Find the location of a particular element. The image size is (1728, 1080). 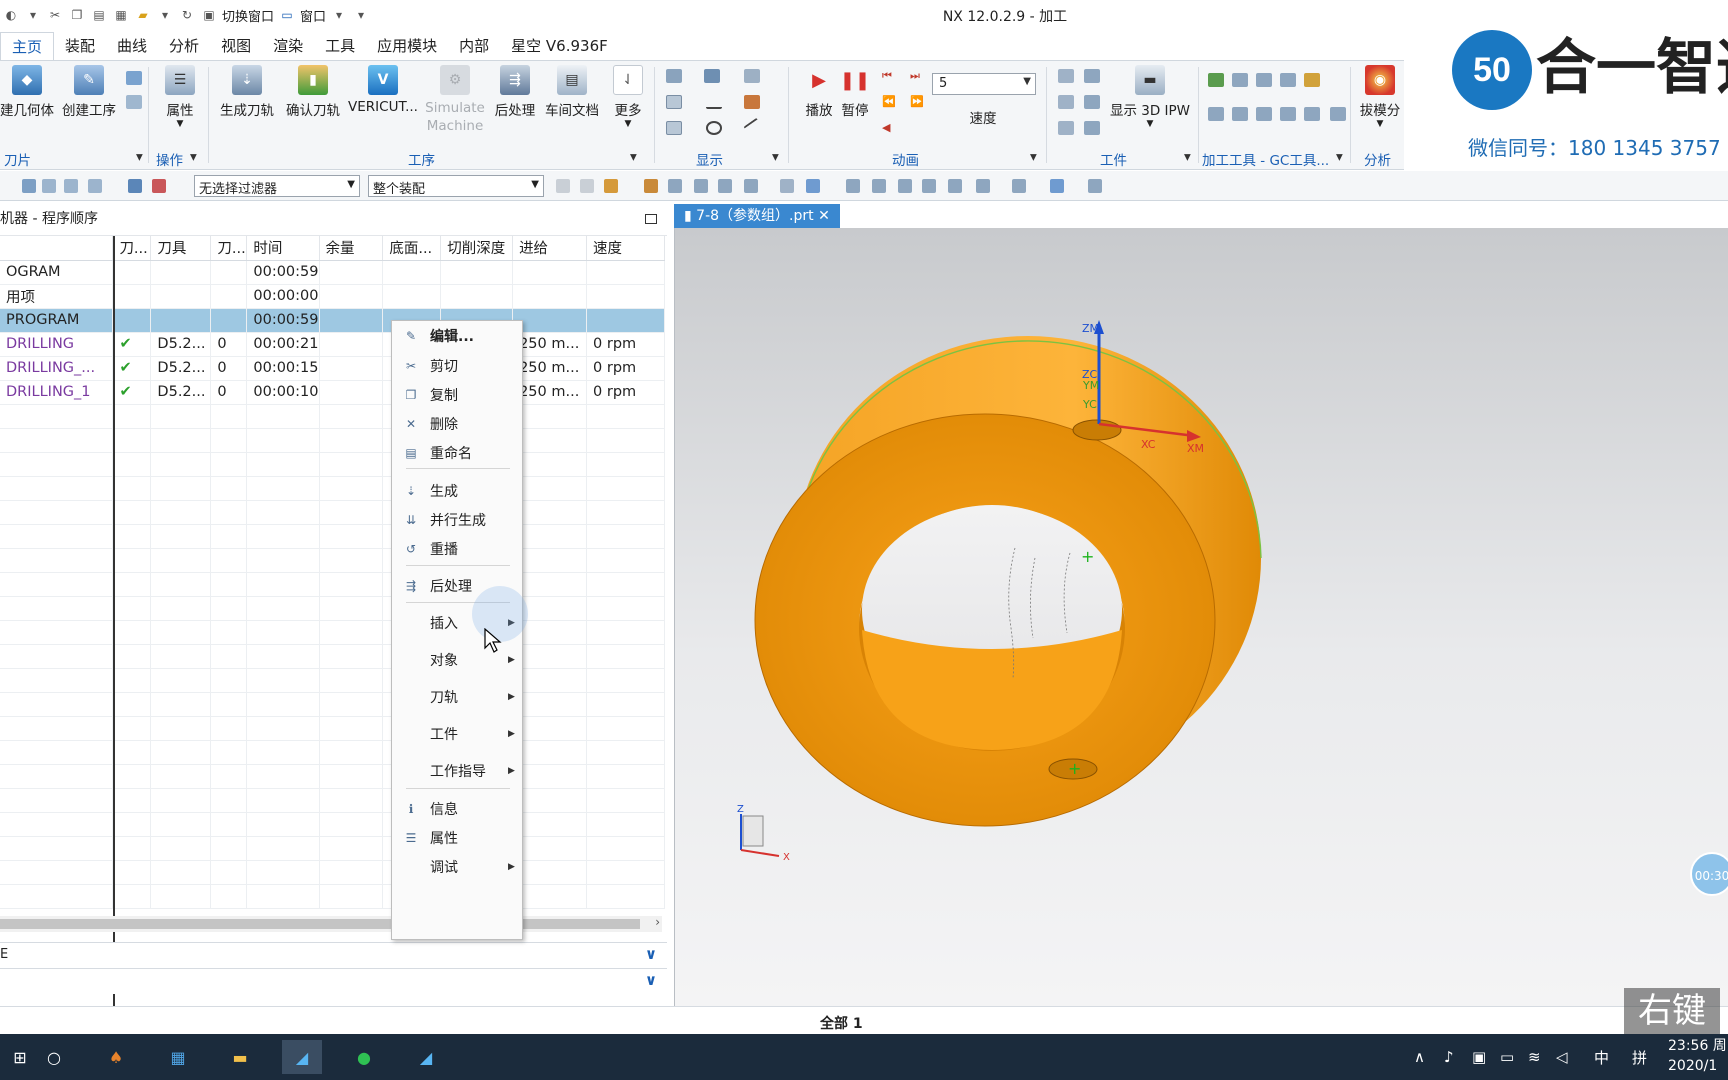

column-header: 余量 is located at coordinates (351, 248).